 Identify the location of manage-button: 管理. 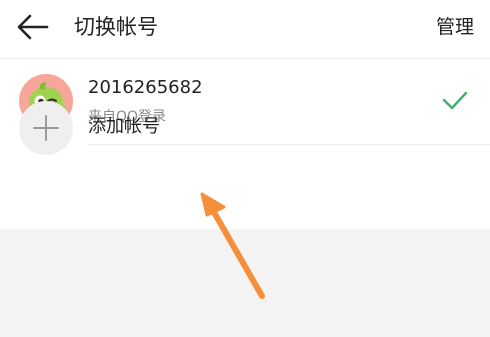
(455, 27).